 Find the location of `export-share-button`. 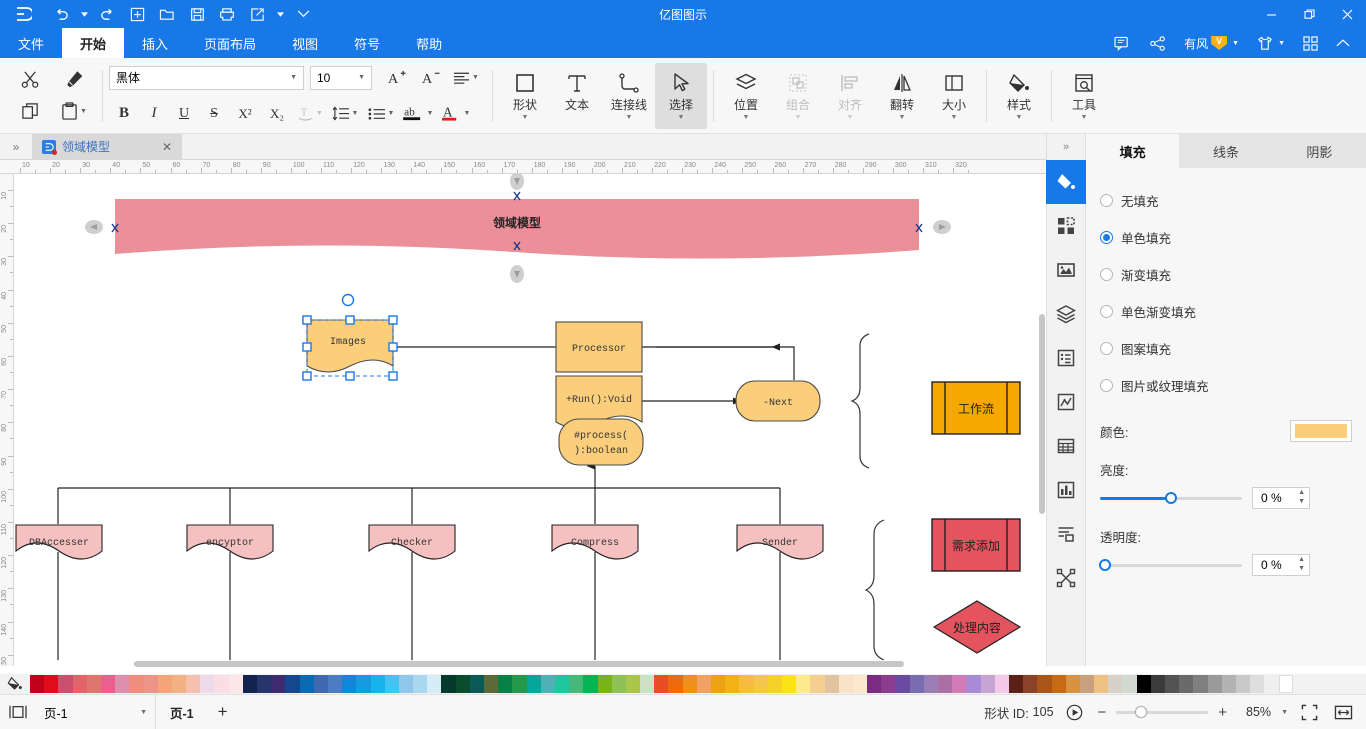

export-share-button is located at coordinates (257, 14).